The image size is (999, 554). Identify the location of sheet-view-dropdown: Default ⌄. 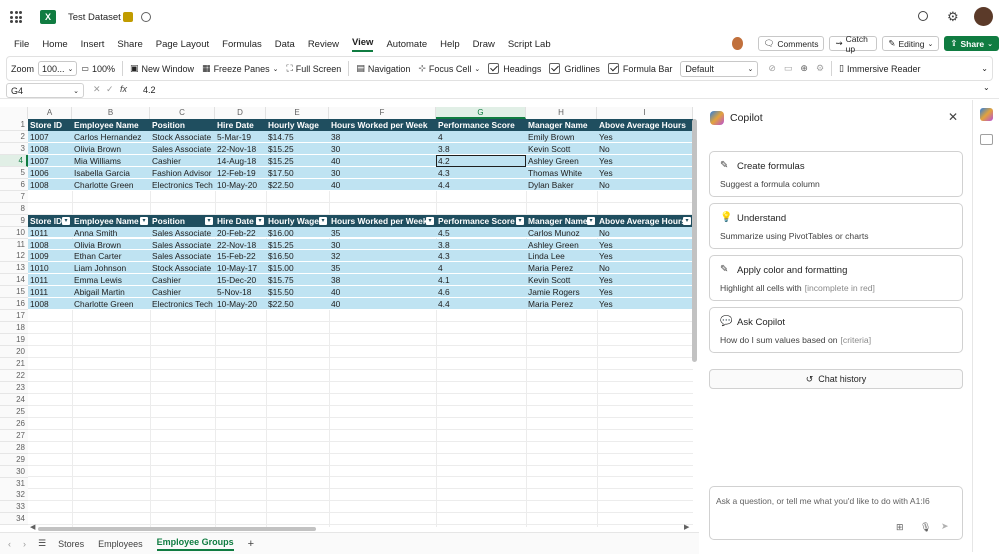
(719, 68).